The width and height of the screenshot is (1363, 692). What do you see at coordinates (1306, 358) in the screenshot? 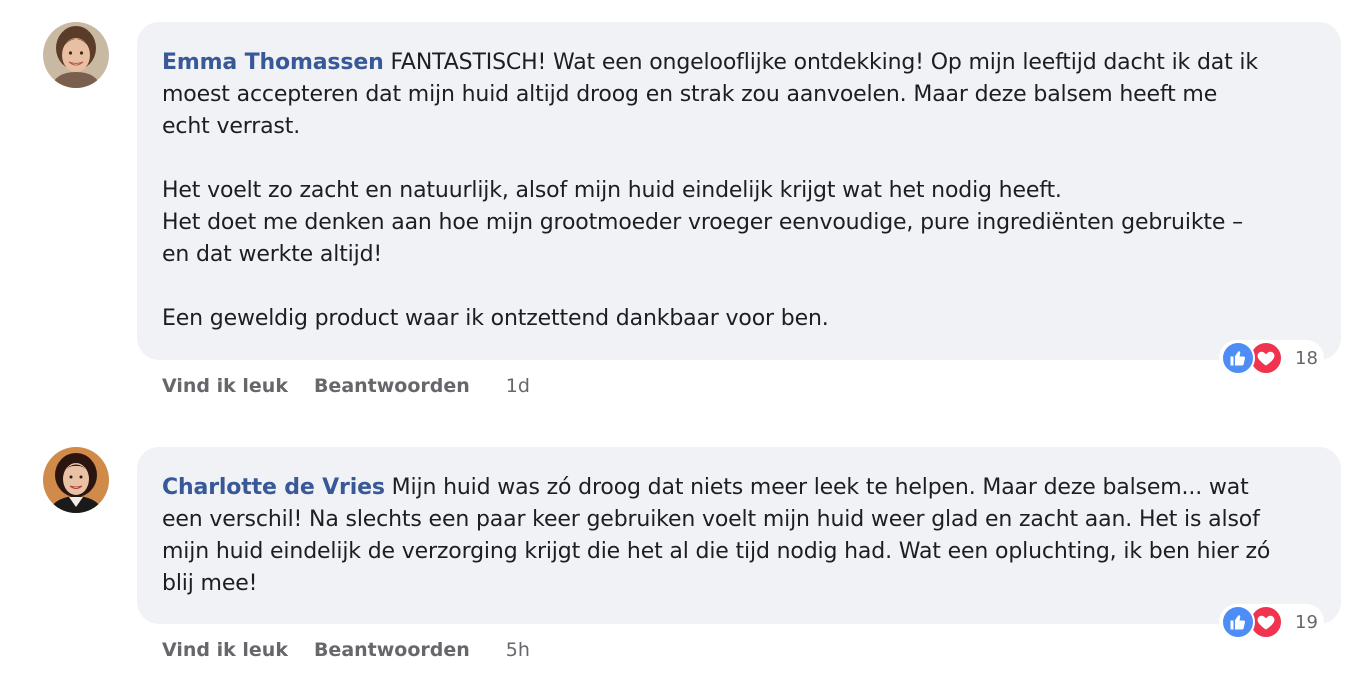
I see `reaction-count: 18` at bounding box center [1306, 358].